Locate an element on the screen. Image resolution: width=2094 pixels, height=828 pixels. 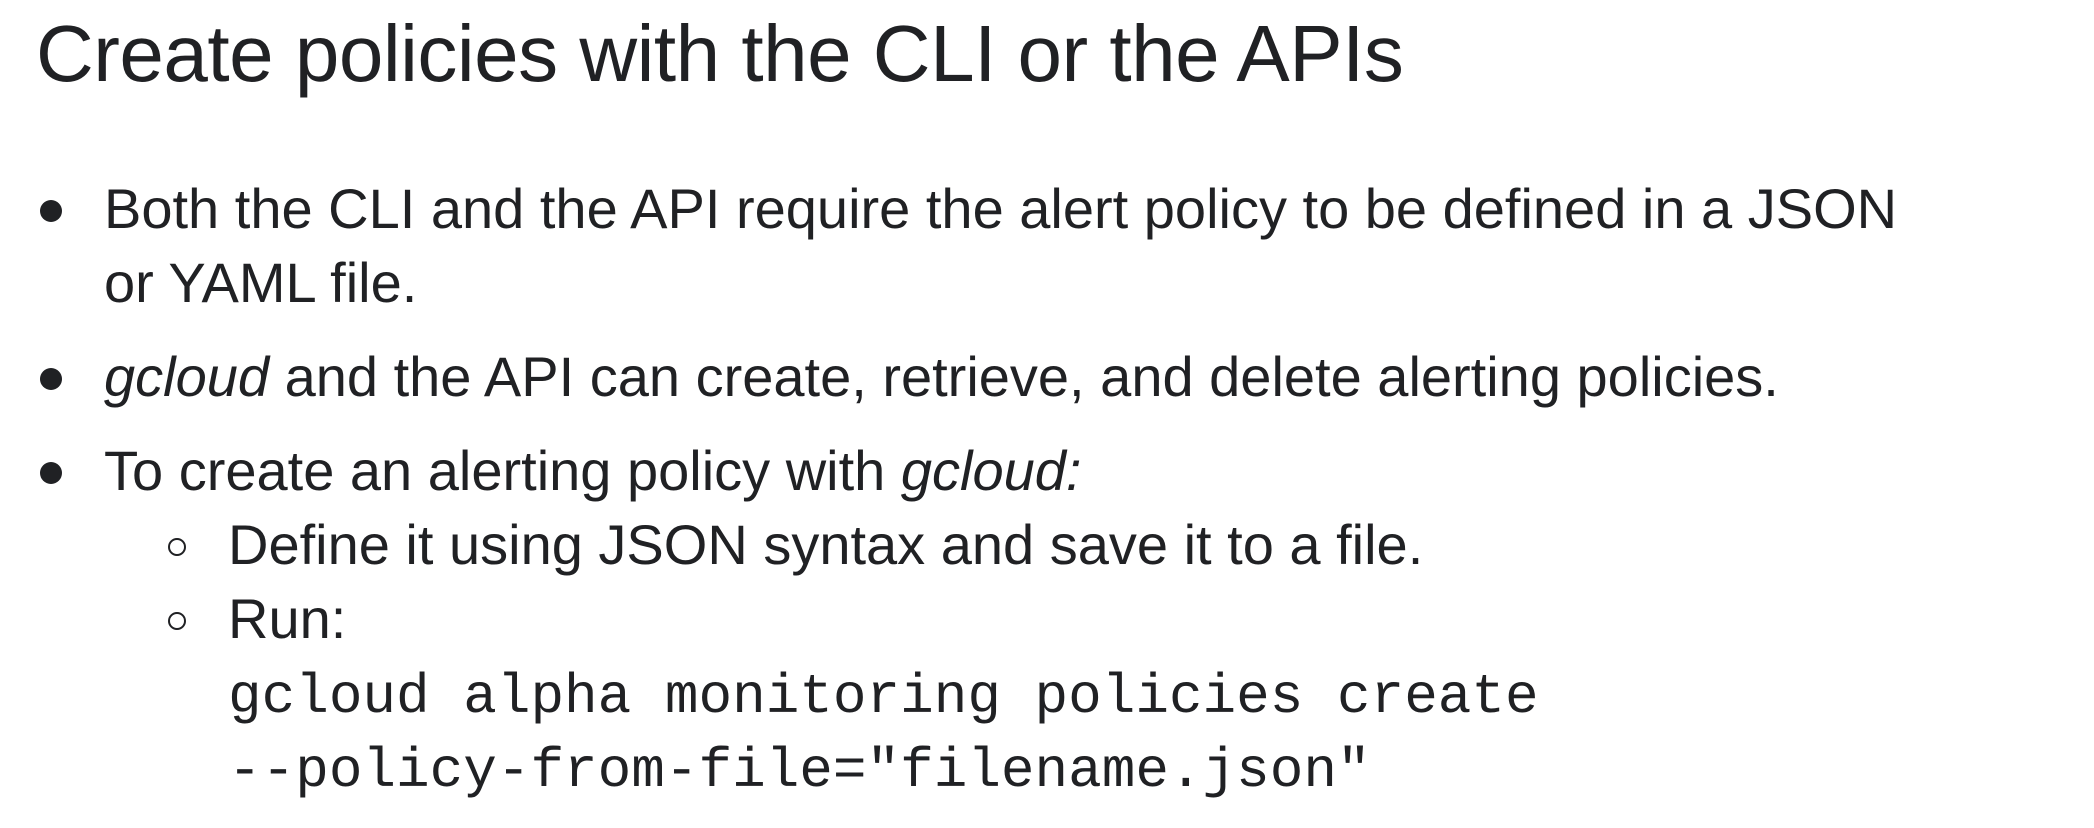
bullet-text-line: or YAML file. is located at coordinates (261, 282).